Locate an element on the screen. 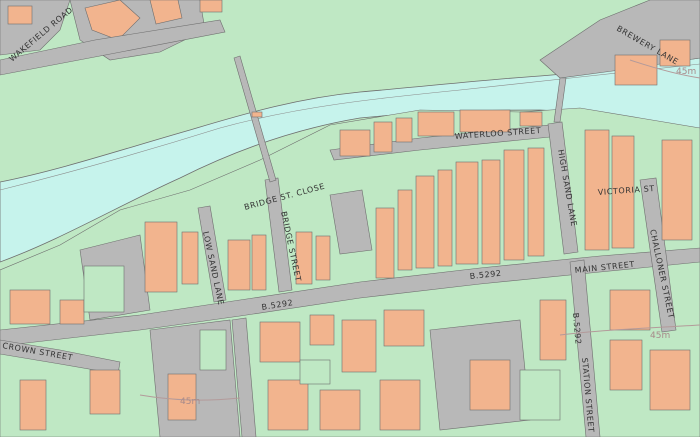 This screenshot has width=700, height=437. contour-label-1: 45m is located at coordinates (660, 336).